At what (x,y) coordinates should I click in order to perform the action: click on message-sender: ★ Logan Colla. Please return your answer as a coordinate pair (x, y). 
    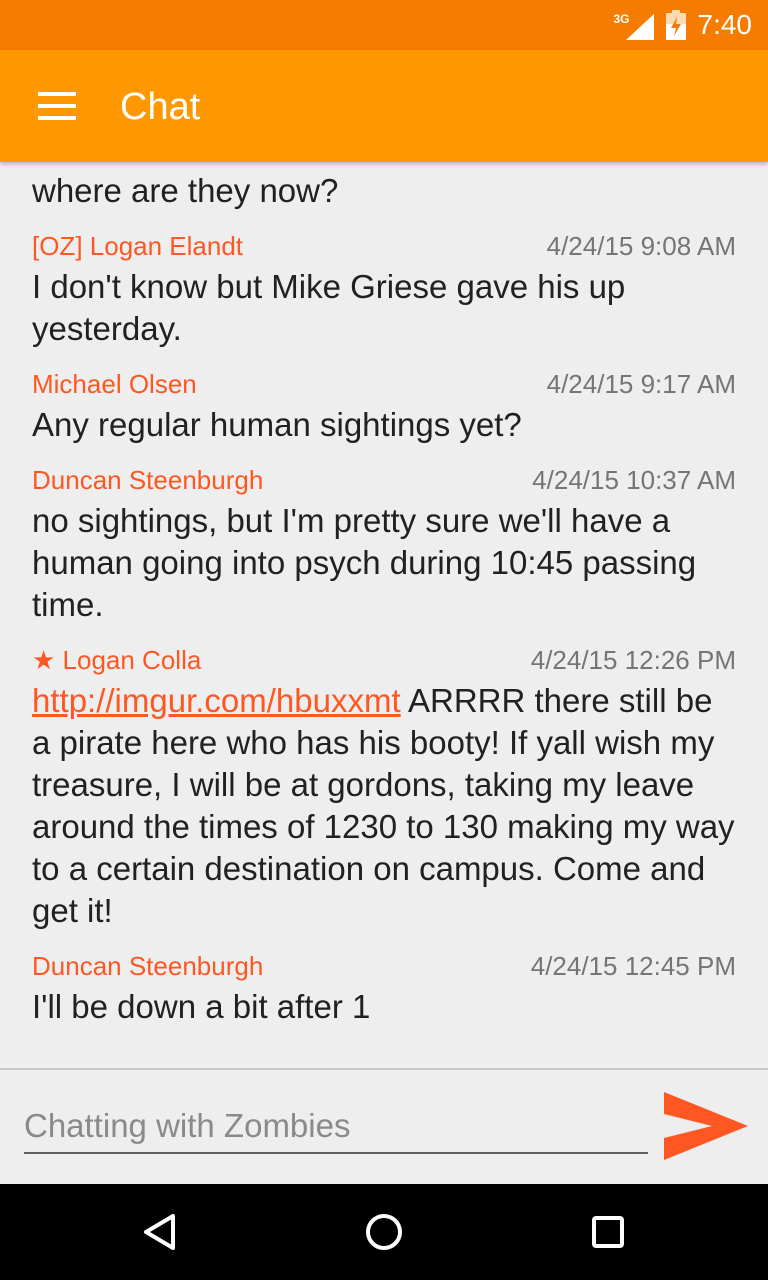
    Looking at the image, I should click on (116, 660).